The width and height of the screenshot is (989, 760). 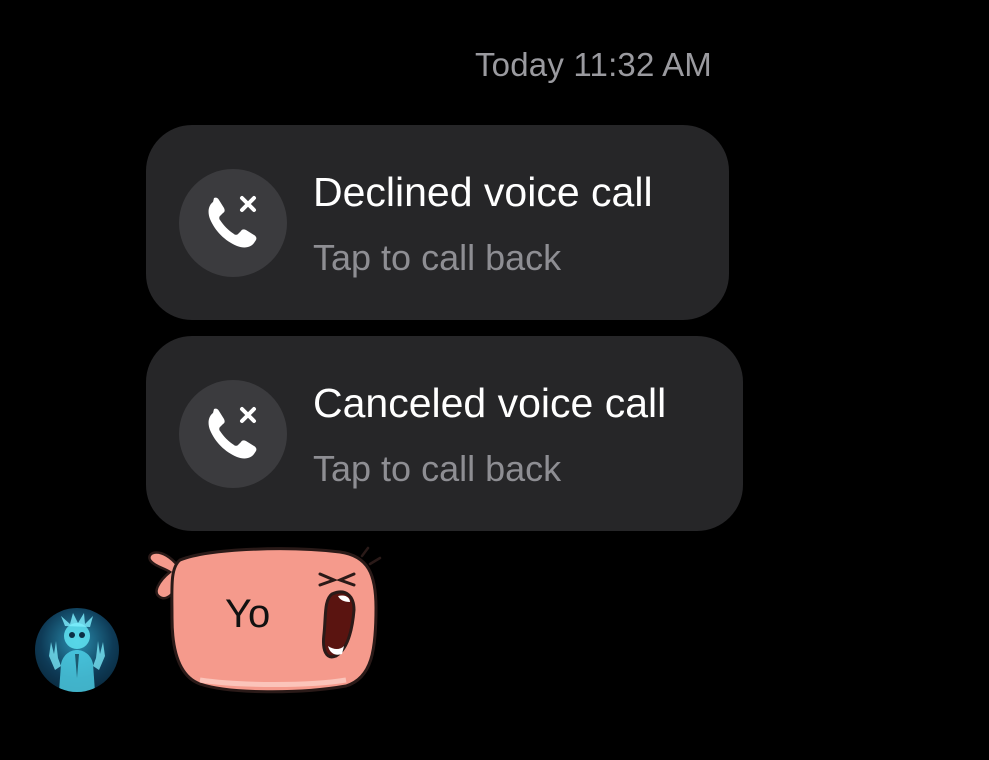 What do you see at coordinates (483, 192) in the screenshot?
I see `call-title: Declined voice call` at bounding box center [483, 192].